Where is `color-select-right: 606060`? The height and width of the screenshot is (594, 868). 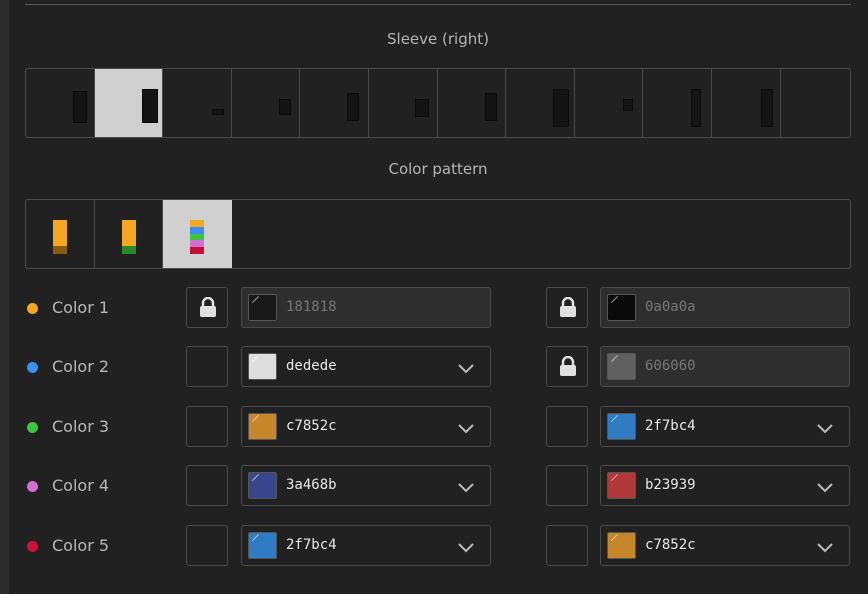
color-select-right: 606060 is located at coordinates (725, 366).